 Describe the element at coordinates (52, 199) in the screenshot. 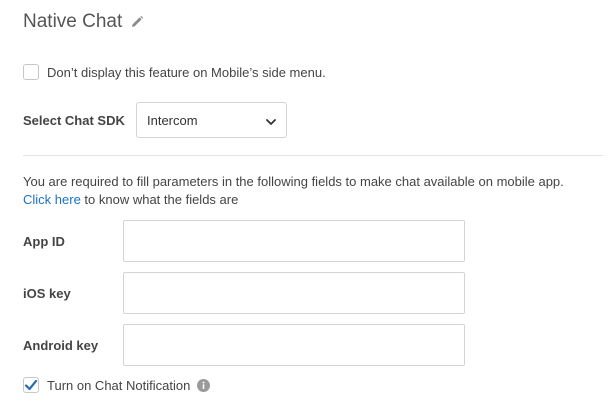

I see `click-here-link: Click here` at that location.